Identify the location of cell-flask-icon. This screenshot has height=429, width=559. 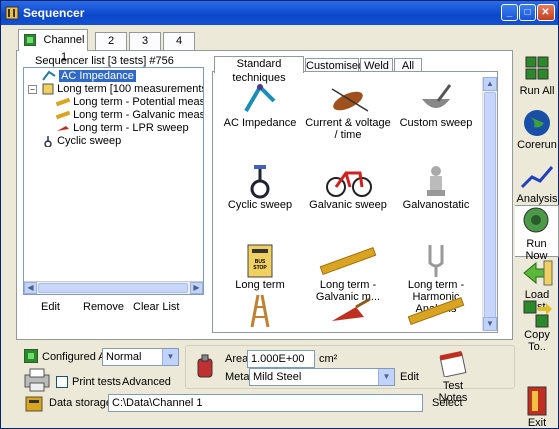
(205, 366).